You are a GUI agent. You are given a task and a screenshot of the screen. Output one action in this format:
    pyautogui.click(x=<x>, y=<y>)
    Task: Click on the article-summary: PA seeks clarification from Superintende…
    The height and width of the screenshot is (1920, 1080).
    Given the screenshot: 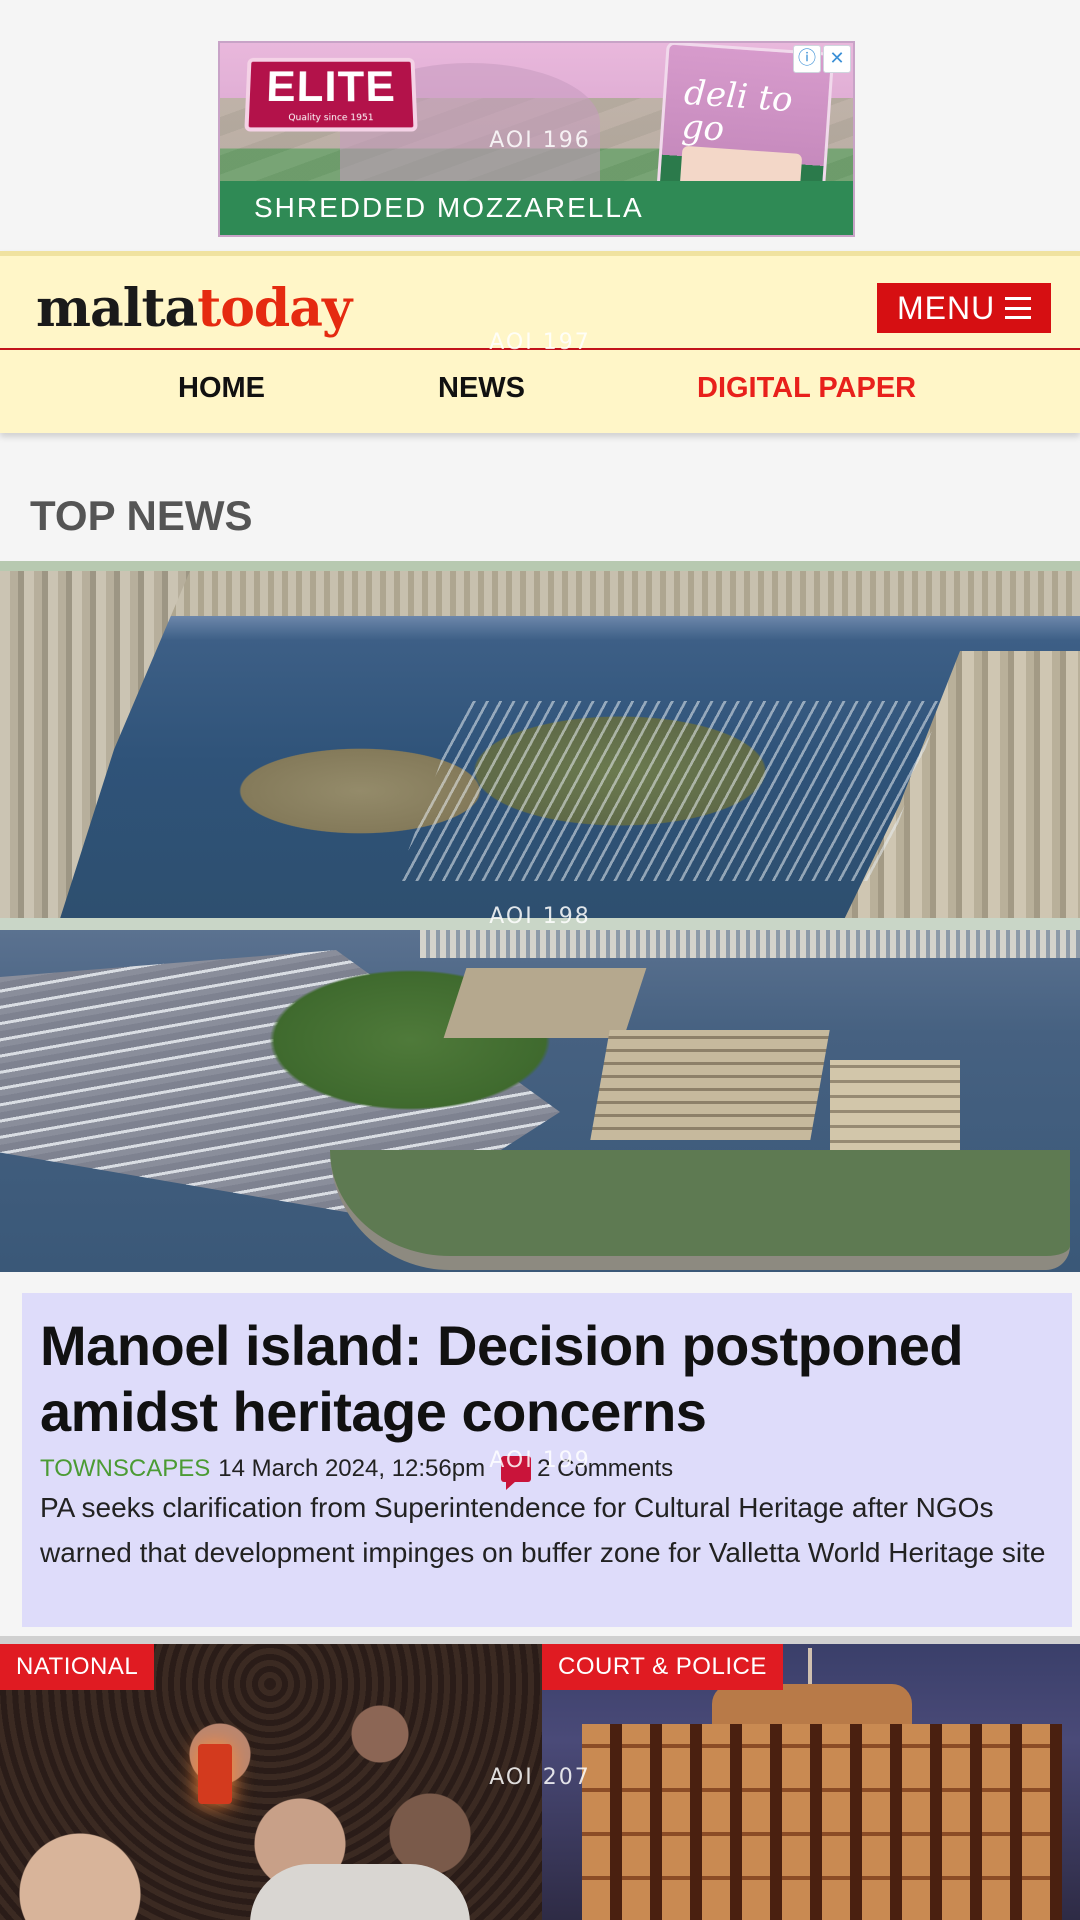 What is the action you would take?
    pyautogui.click(x=543, y=1530)
    